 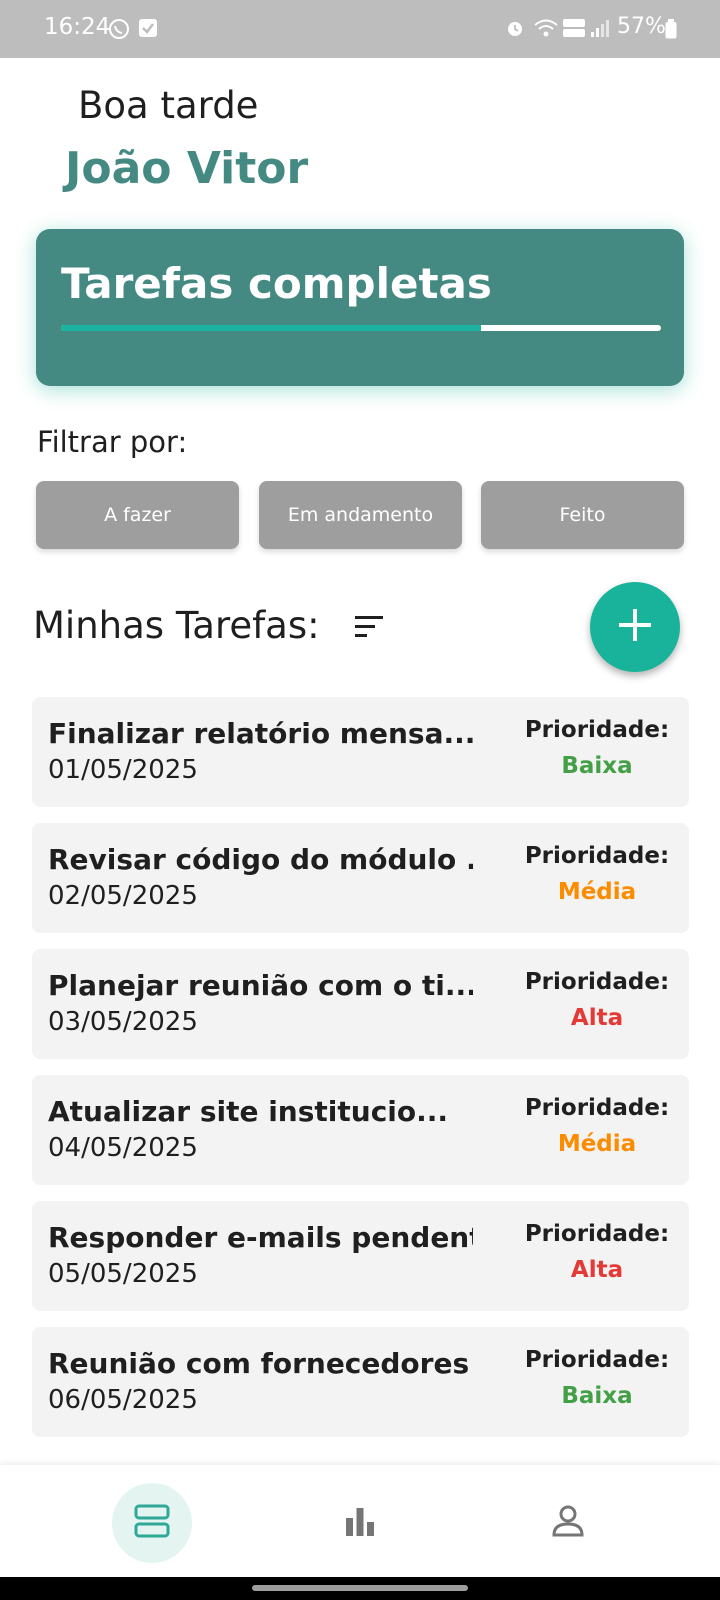 What do you see at coordinates (119, 31) in the screenshot?
I see `whatsapp-icon` at bounding box center [119, 31].